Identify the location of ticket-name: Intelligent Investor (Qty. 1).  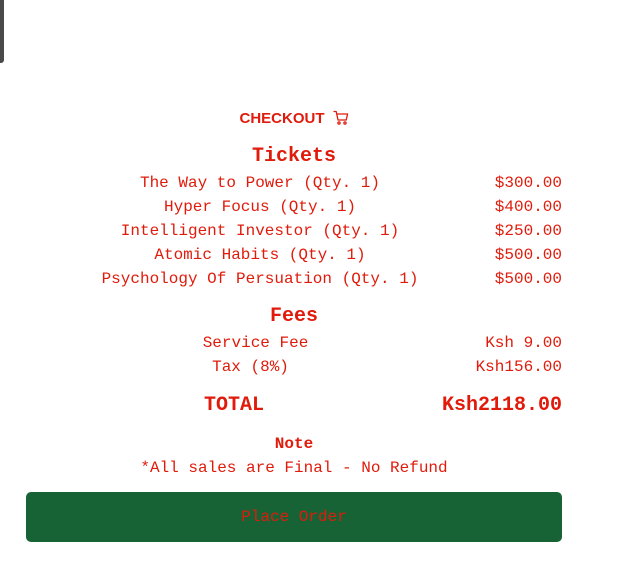
(260, 231).